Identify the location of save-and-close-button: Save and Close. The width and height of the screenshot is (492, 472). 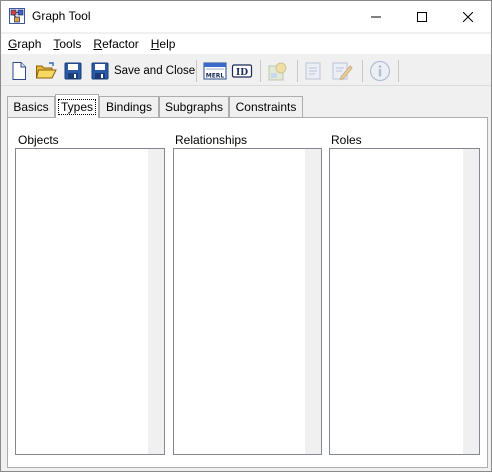
(142, 71).